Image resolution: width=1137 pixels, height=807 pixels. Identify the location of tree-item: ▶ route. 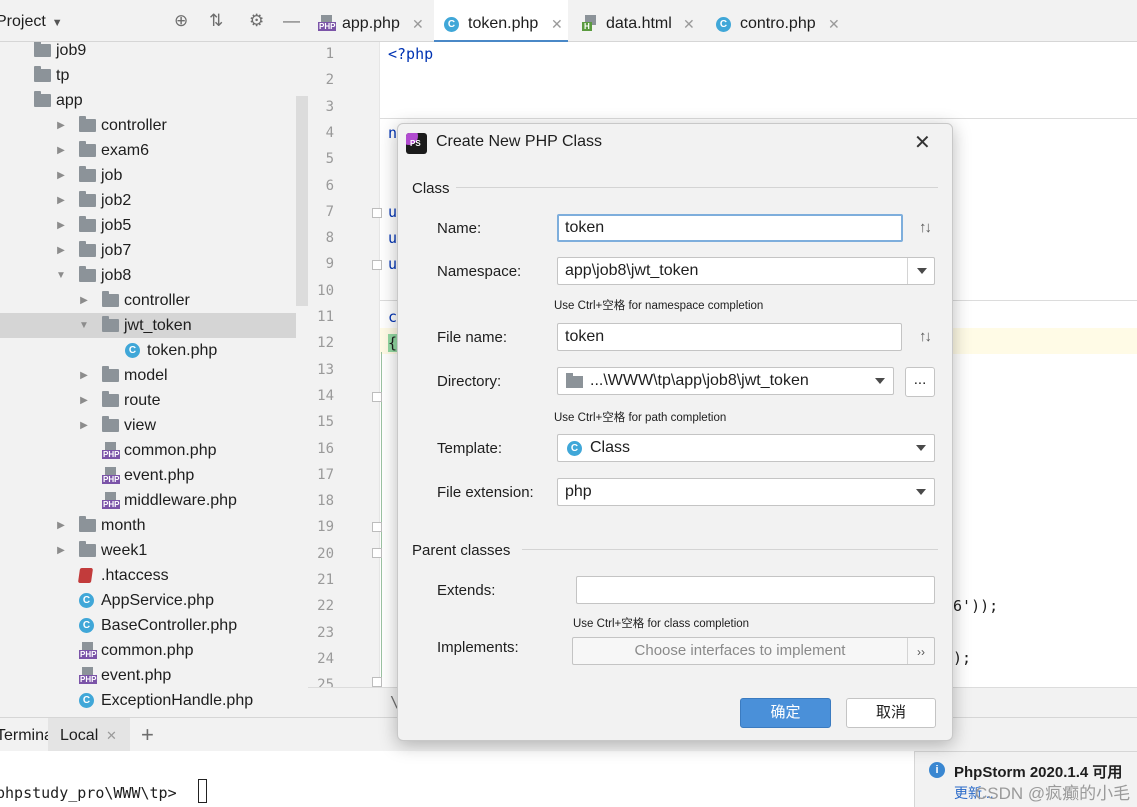
(148, 400).